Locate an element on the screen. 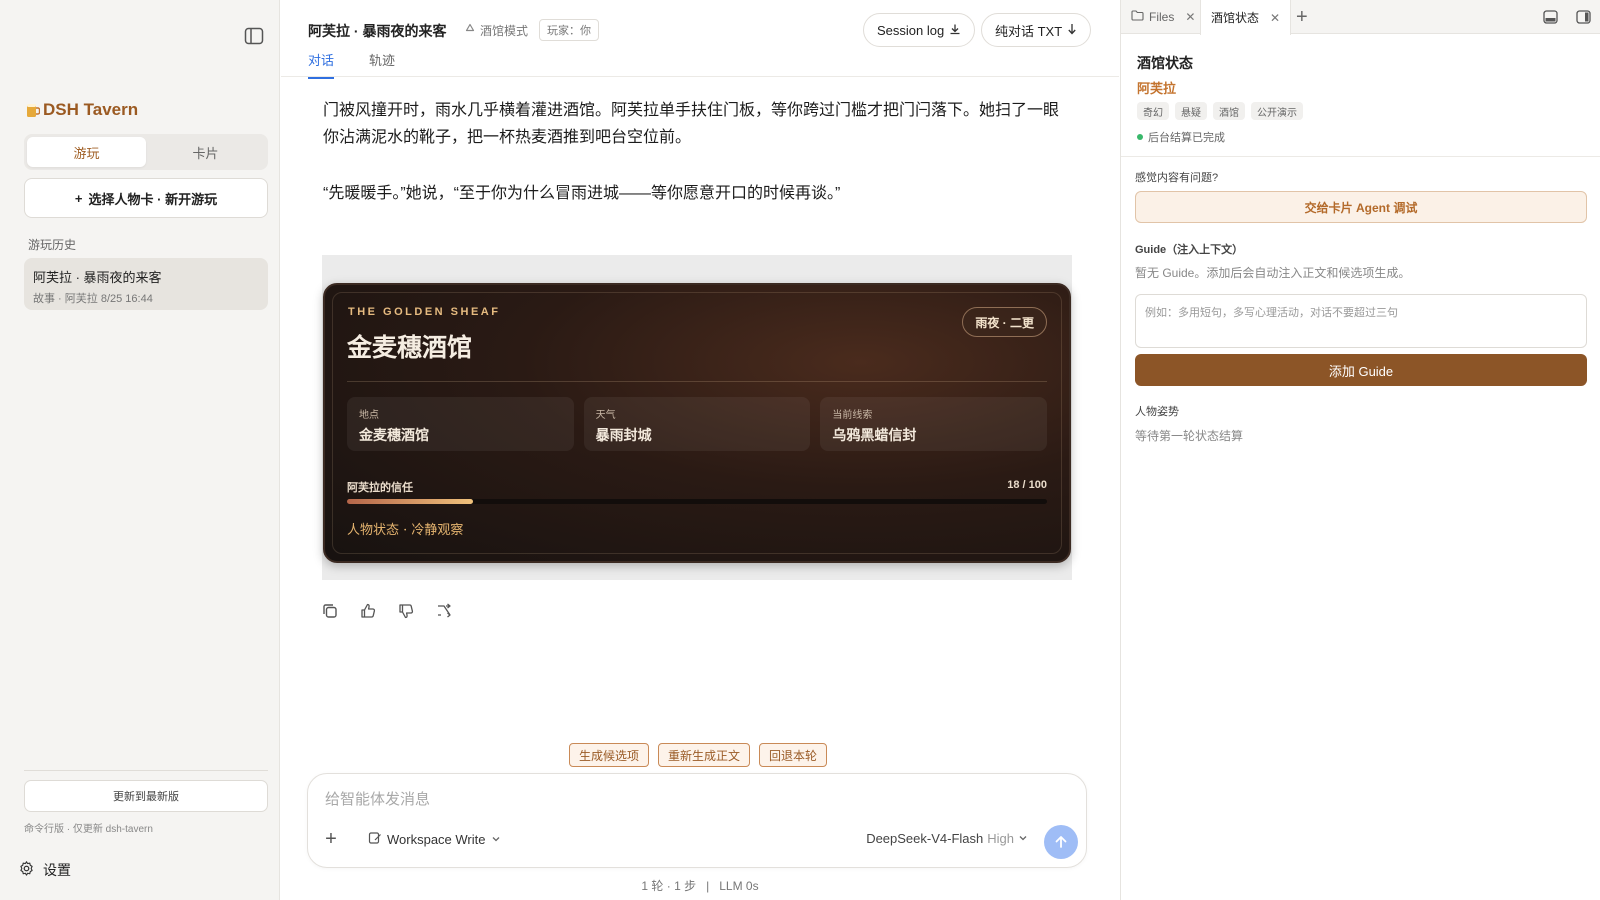 This screenshot has width=1600, height=900. mode-label: 酒馆模式 is located at coordinates (496, 30).